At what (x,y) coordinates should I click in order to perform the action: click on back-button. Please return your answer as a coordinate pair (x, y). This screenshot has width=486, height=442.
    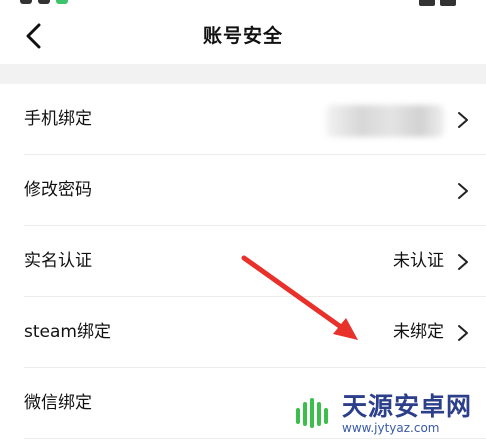
    Looking at the image, I should click on (34, 36).